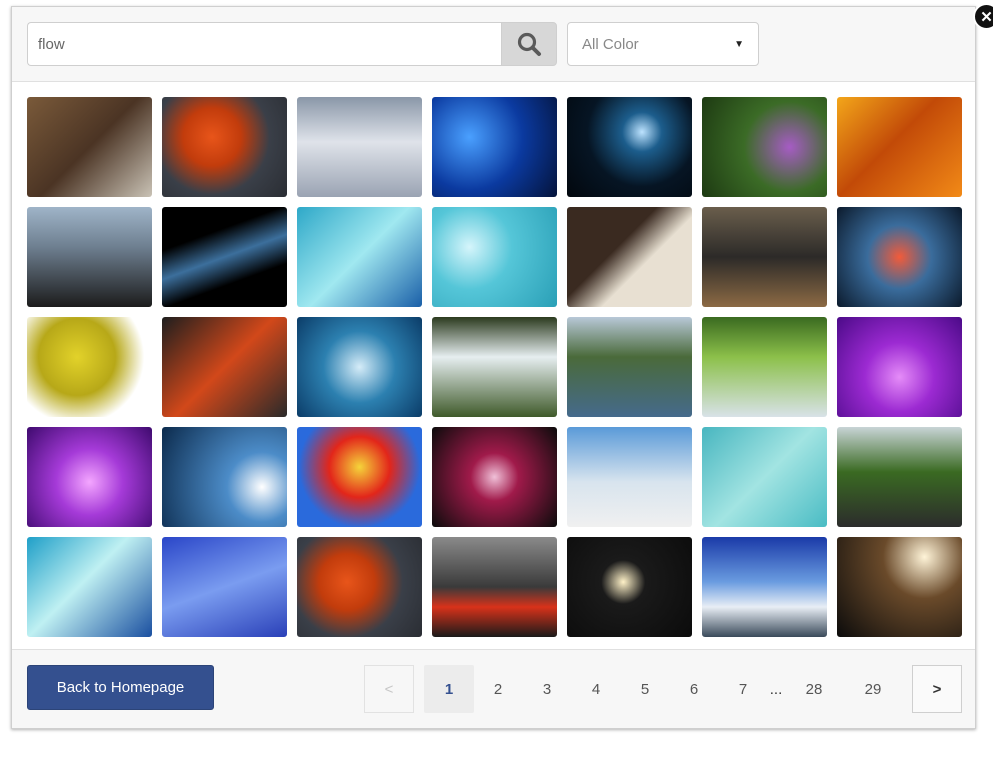 This screenshot has height=764, width=993. Describe the element at coordinates (764, 477) in the screenshot. I see `image-thumbnail-teal-abstract` at that location.